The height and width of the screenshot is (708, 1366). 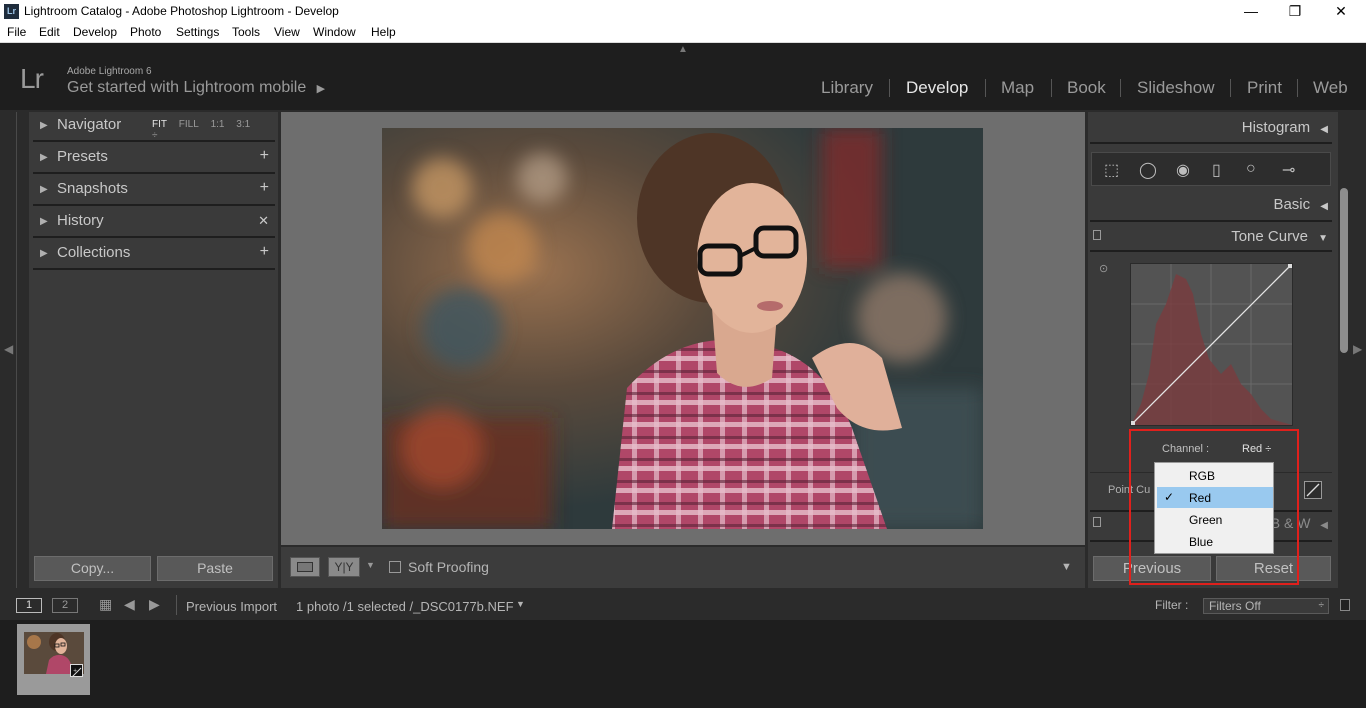 What do you see at coordinates (154, 604) in the screenshot?
I see `forward-arrow-icon: ▶` at bounding box center [154, 604].